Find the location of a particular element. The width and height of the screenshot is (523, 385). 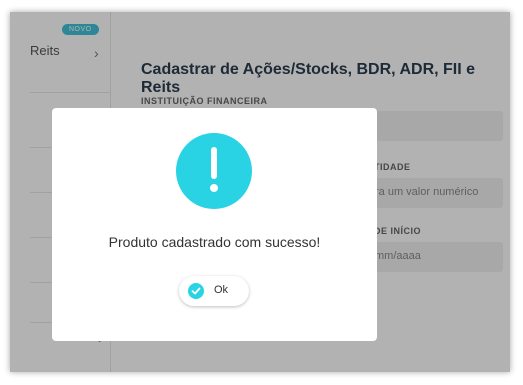

exclamation-icon is located at coordinates (214, 171).